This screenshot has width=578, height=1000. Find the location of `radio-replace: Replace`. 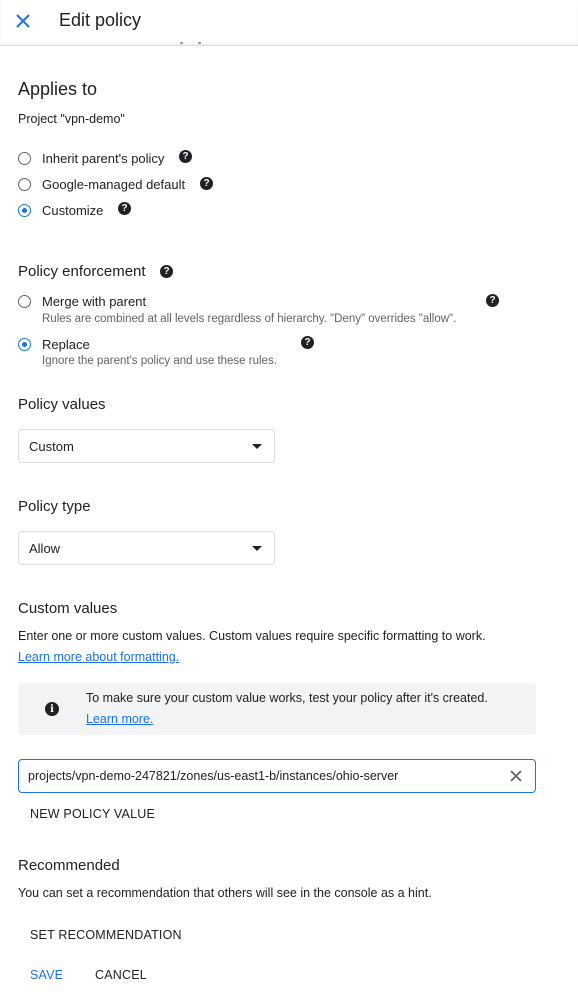

radio-replace: Replace is located at coordinates (54, 344).